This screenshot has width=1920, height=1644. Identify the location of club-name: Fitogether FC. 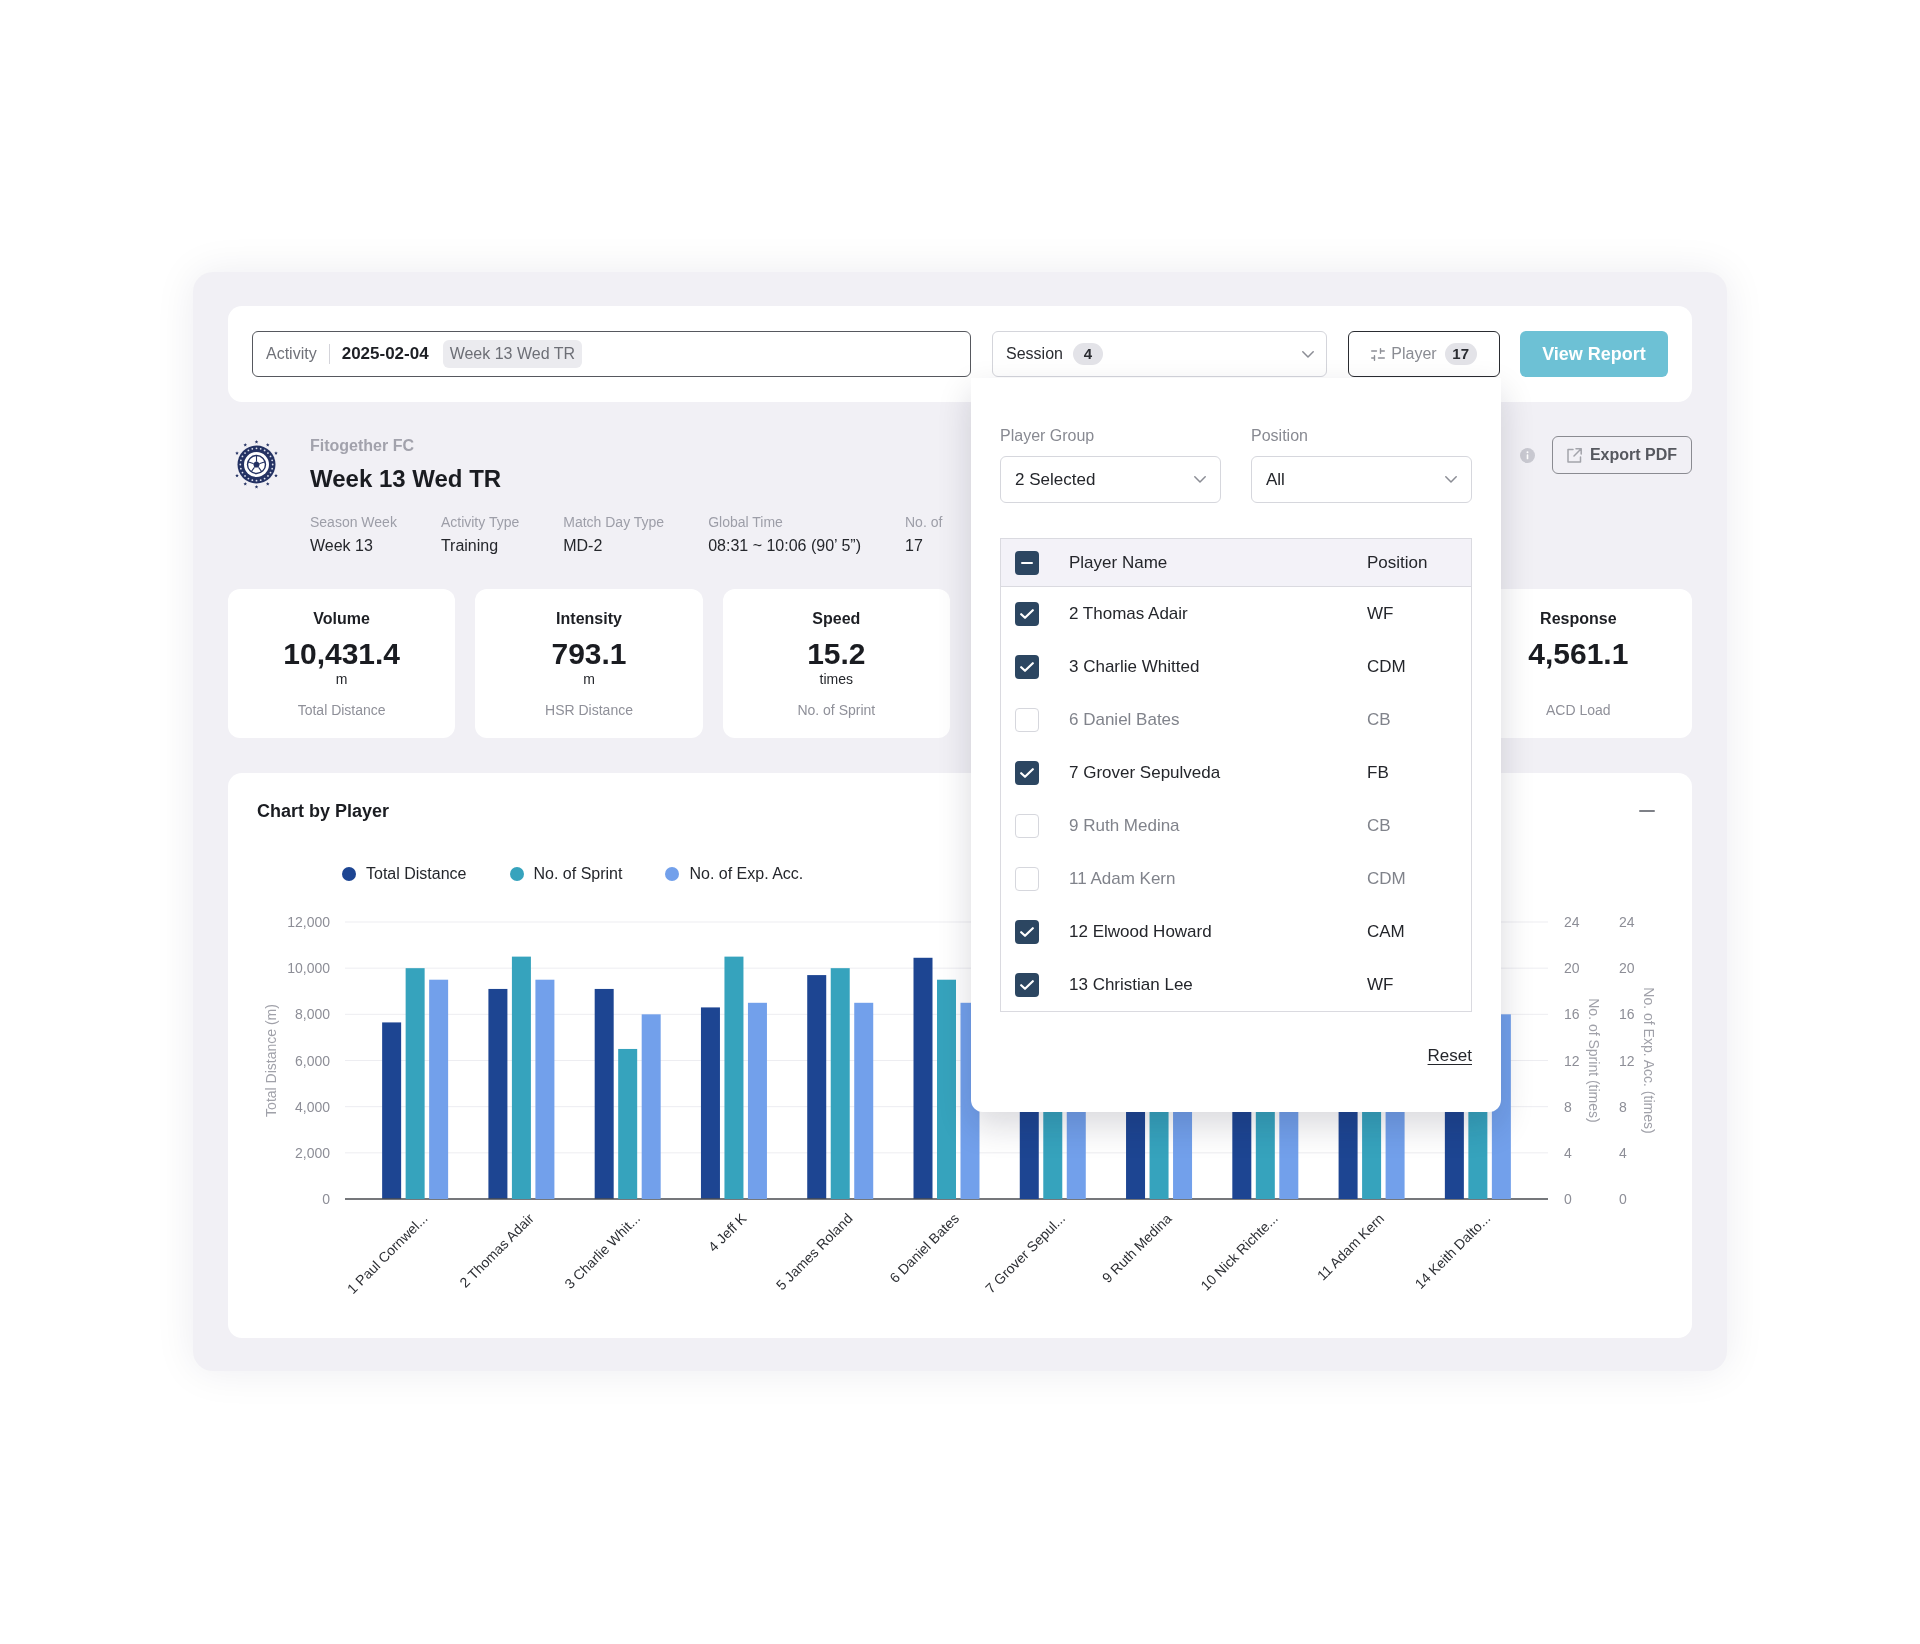
(362, 446).